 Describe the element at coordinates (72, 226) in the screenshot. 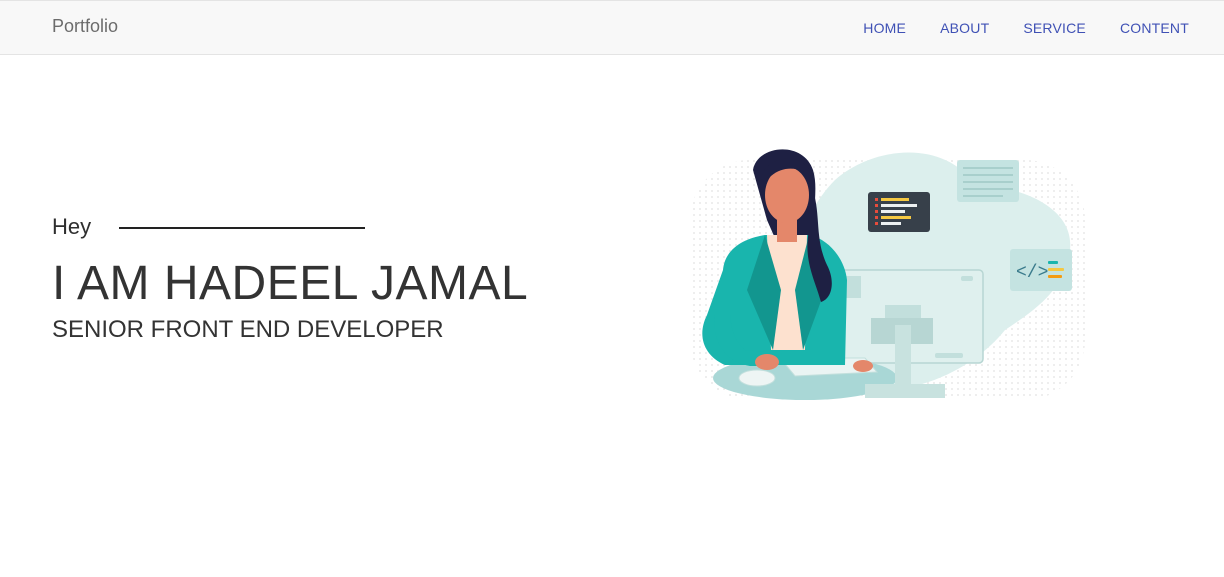

I see `greeting: Hey` at that location.